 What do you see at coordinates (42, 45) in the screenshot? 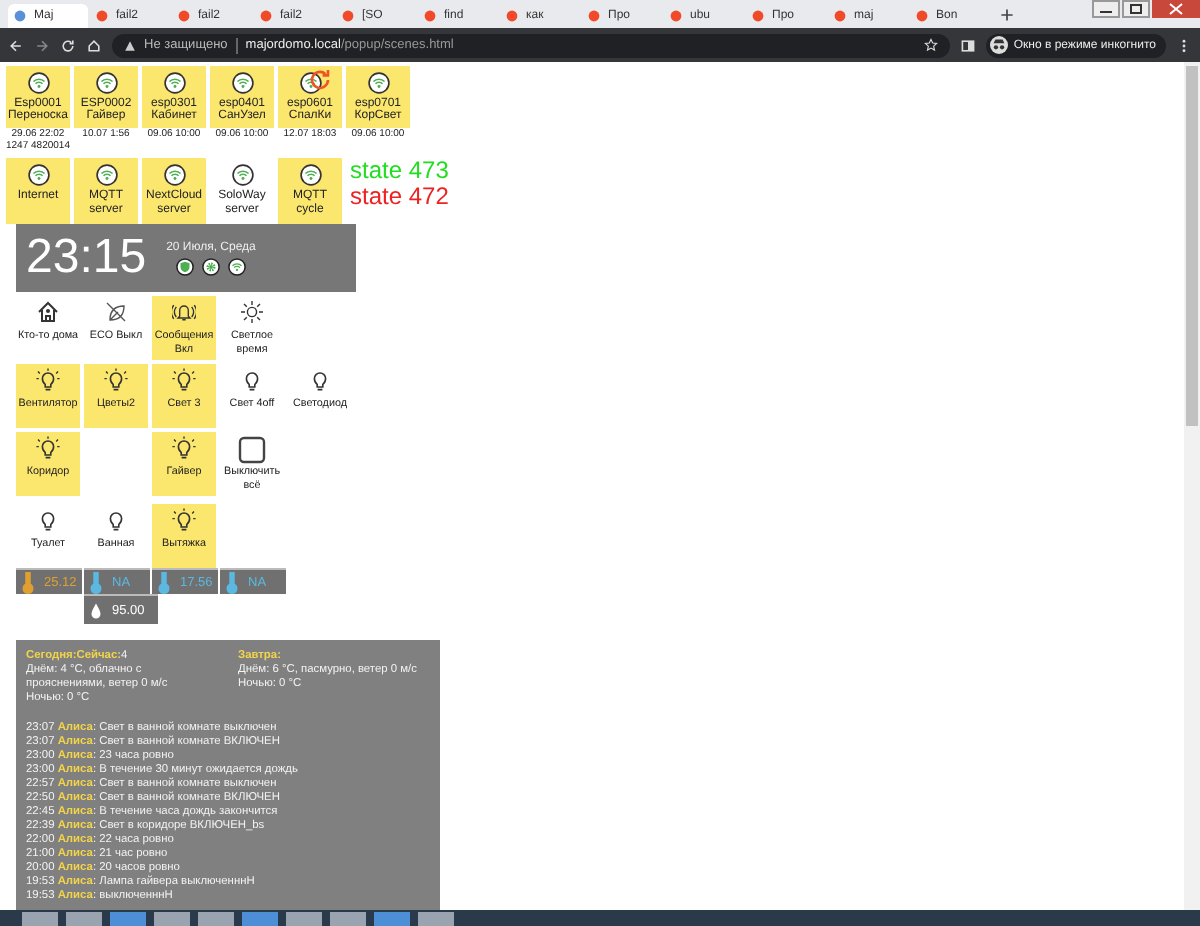
I see `forward-icon` at bounding box center [42, 45].